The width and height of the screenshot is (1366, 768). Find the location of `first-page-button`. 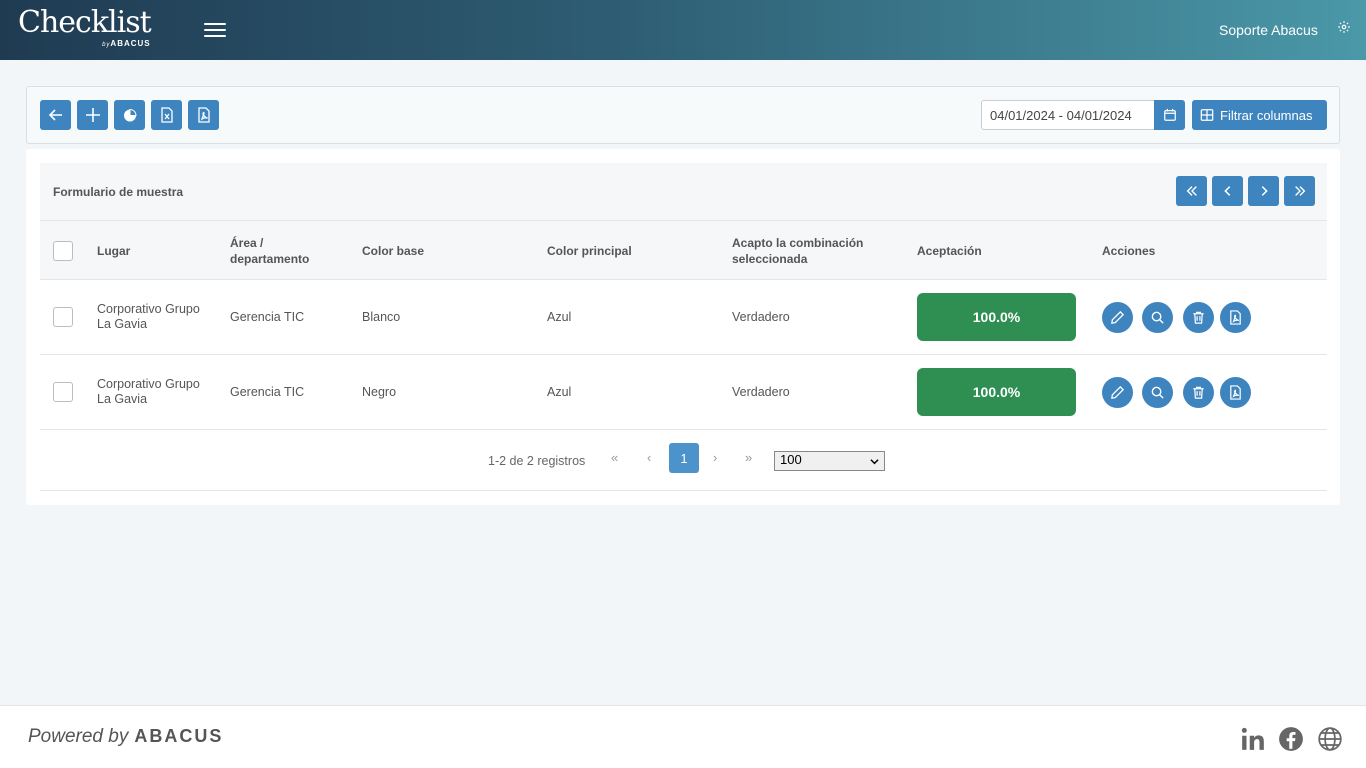

first-page-button is located at coordinates (1191, 191).